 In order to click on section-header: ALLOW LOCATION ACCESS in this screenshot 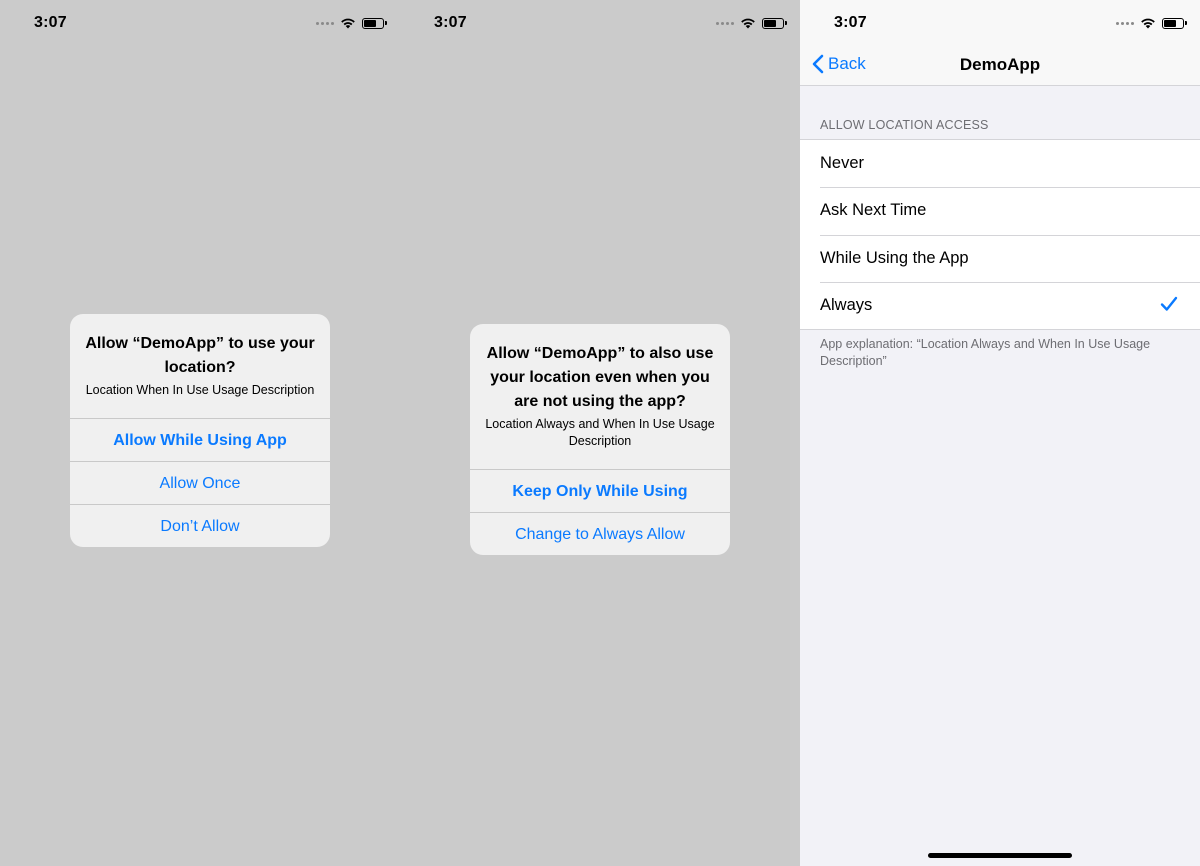, I will do `click(904, 125)`.